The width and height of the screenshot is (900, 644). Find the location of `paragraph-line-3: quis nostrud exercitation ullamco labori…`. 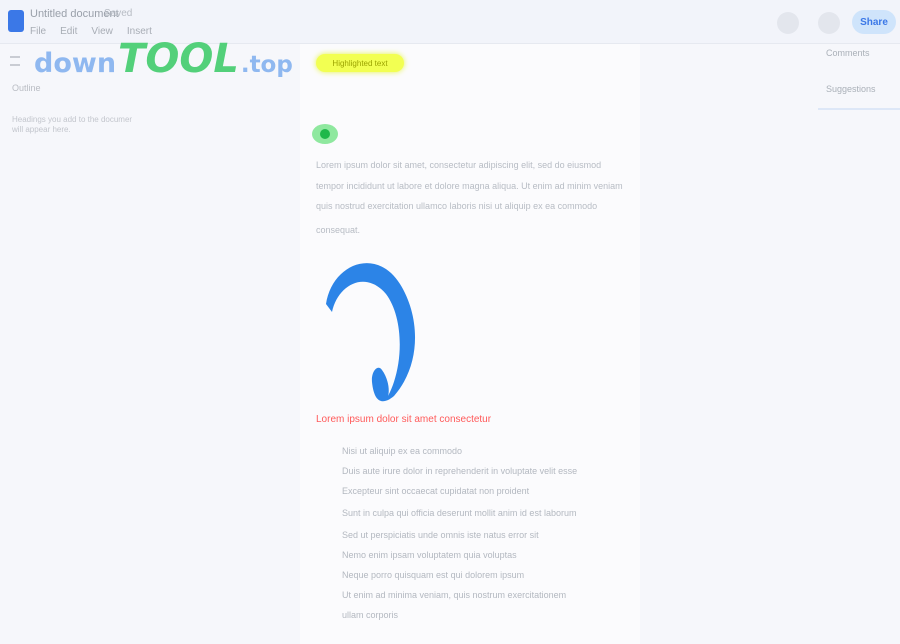

paragraph-line-3: quis nostrud exercitation ullamco labori… is located at coordinates (457, 206).